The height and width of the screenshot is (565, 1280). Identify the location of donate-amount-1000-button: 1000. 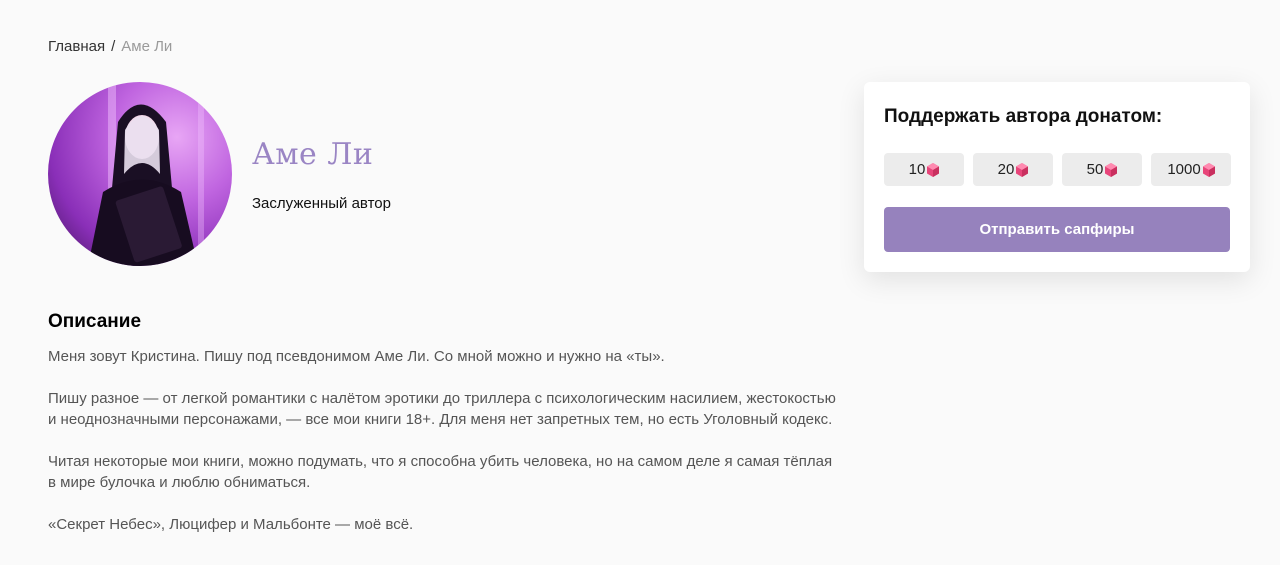
(1191, 169).